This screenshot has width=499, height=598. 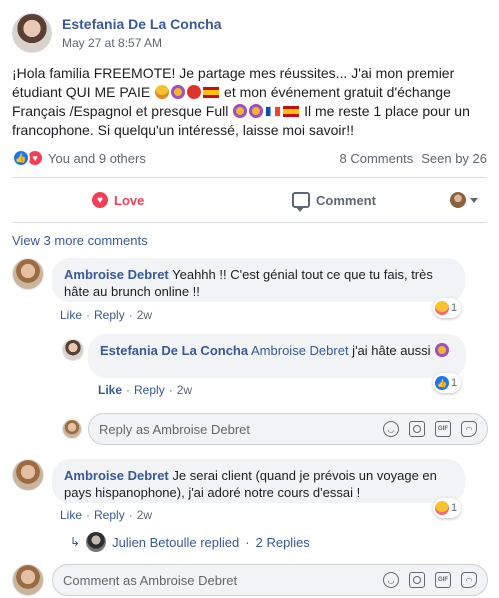 I want to click on love-button: ♥ Love, so click(x=118, y=200).